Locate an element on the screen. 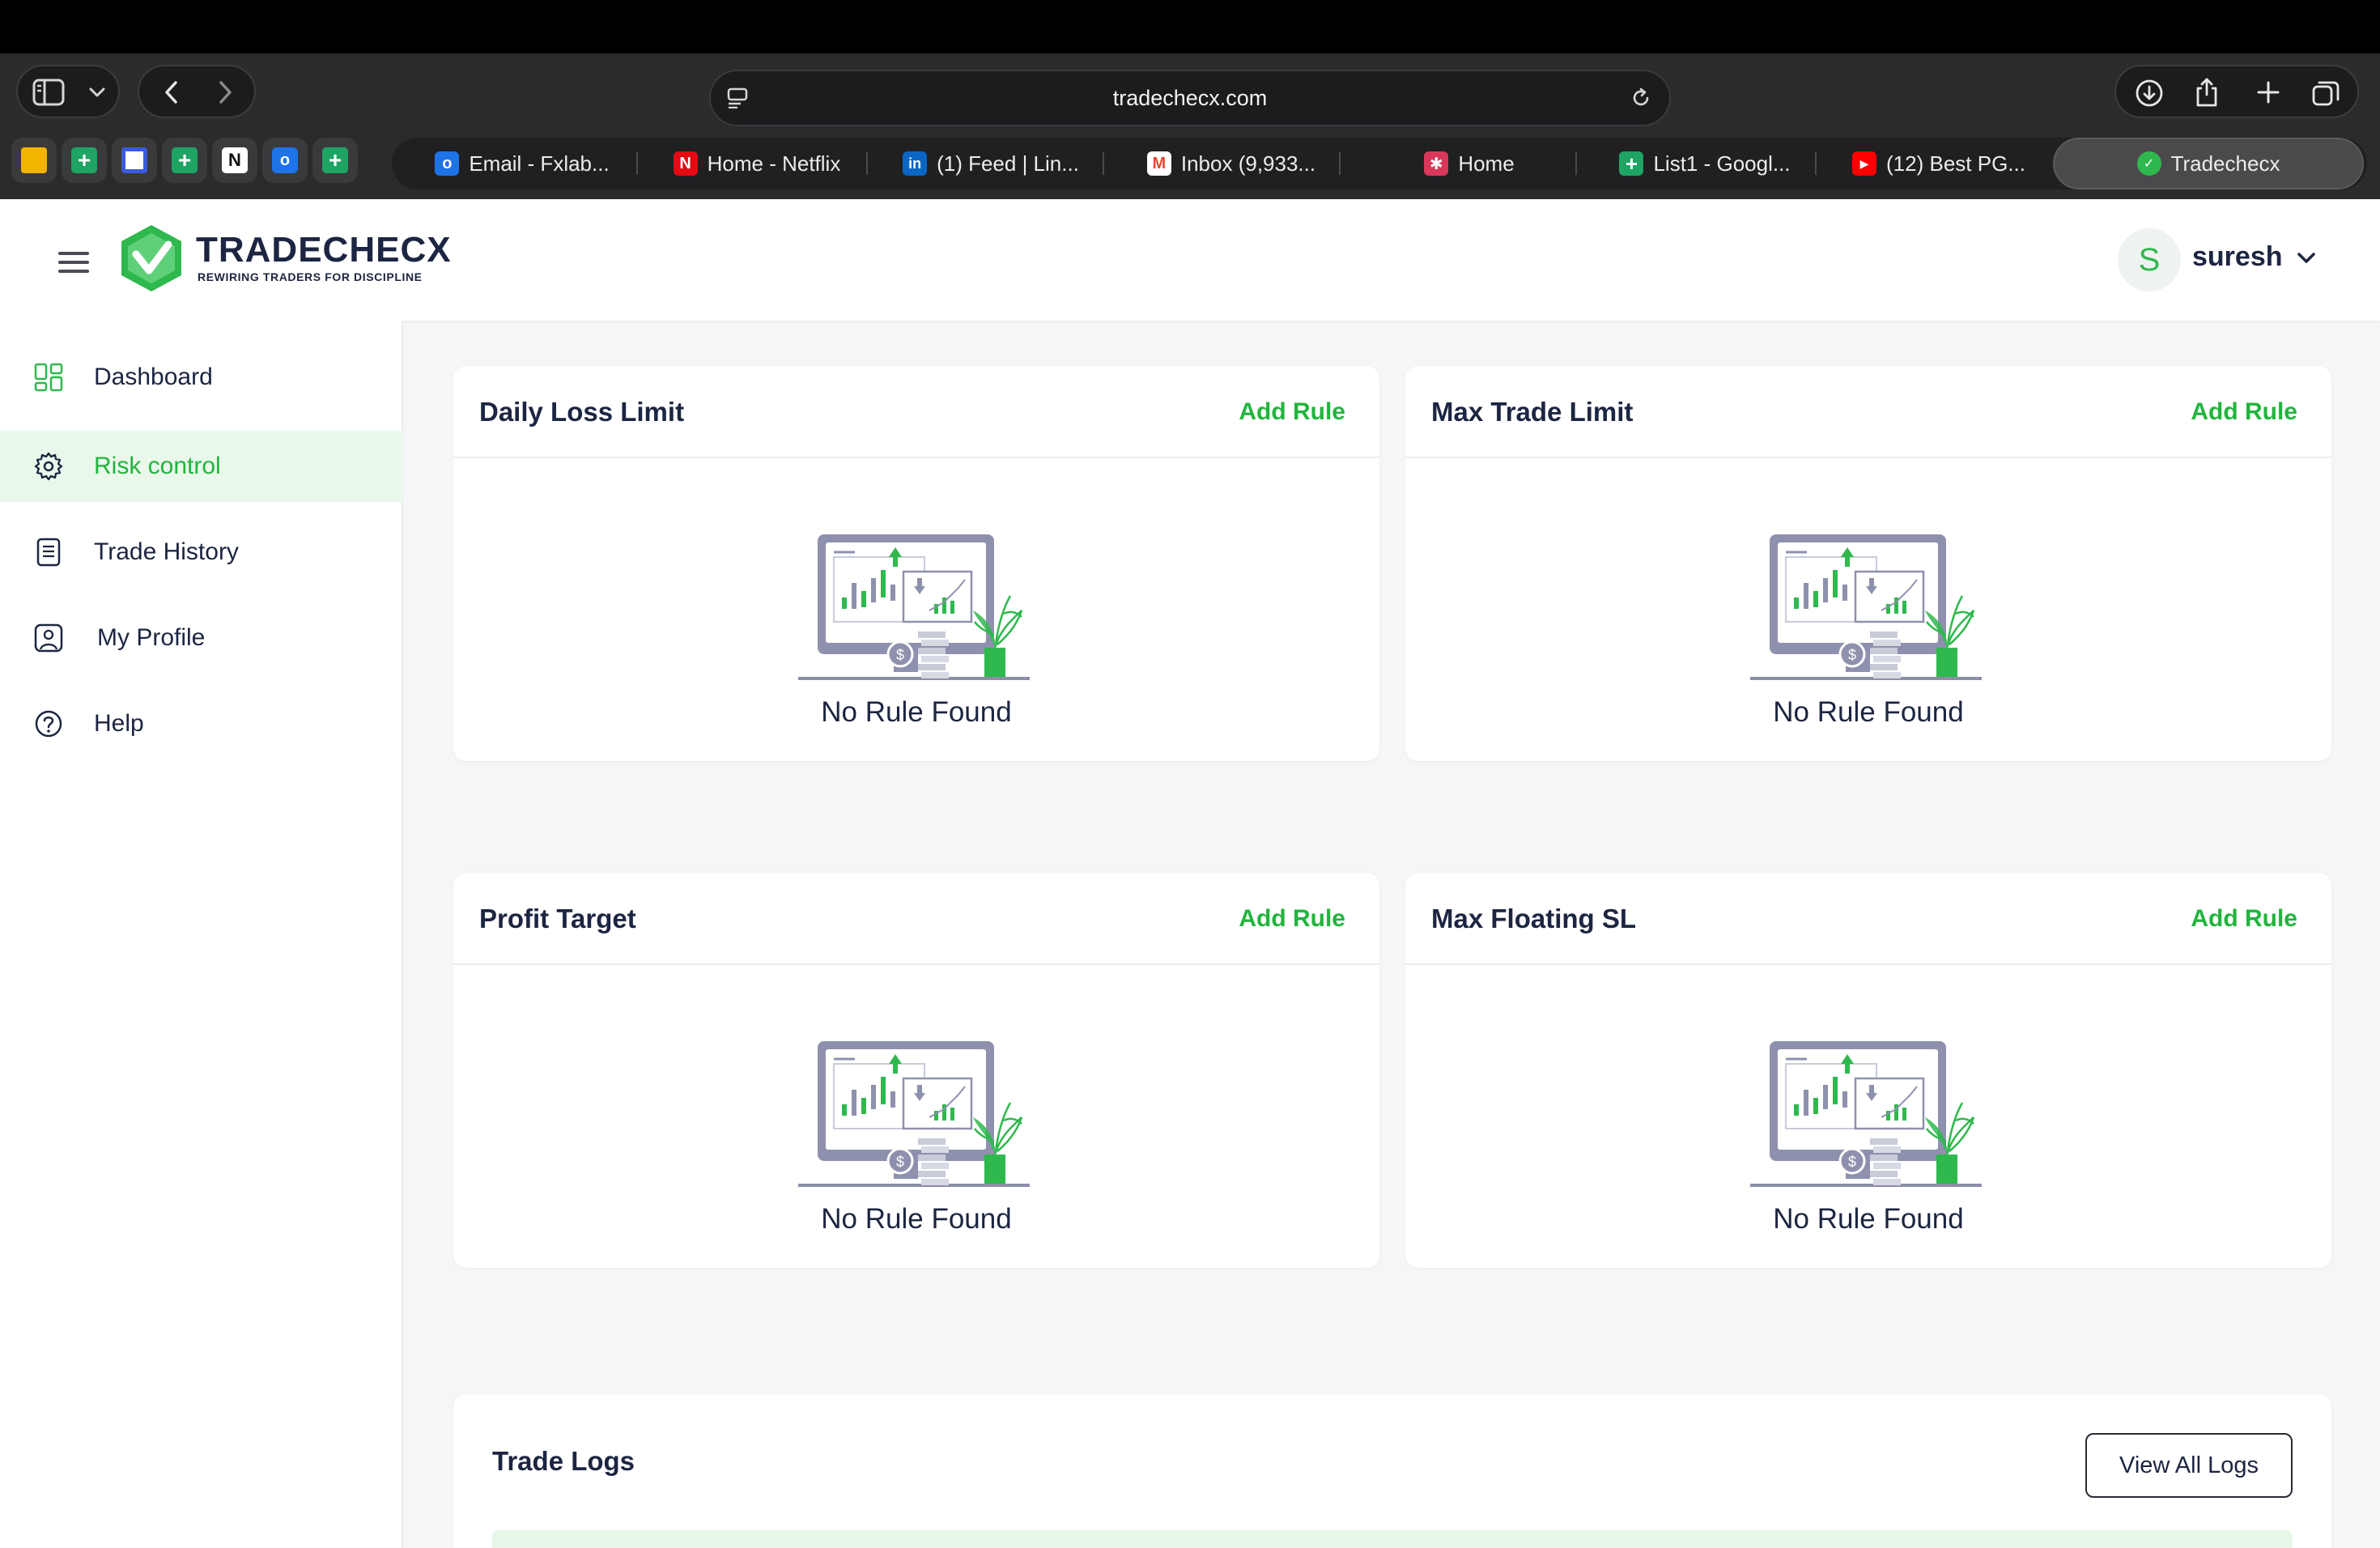 This screenshot has height=1548, width=2380. gear-icon is located at coordinates (48, 467).